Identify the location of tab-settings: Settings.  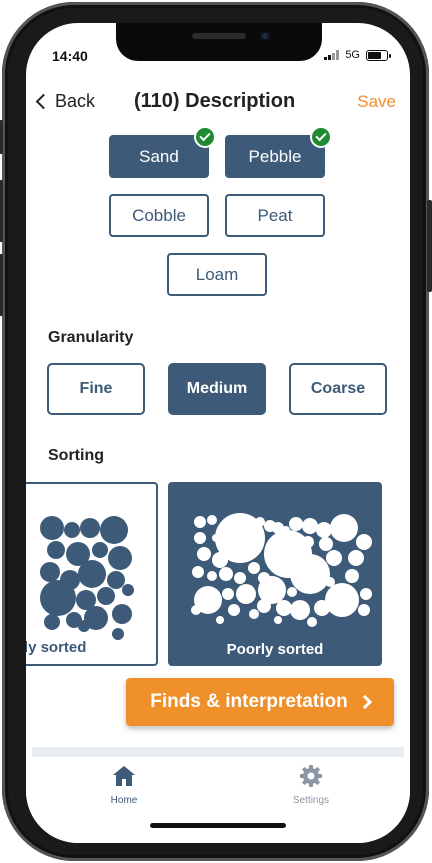
(311, 784).